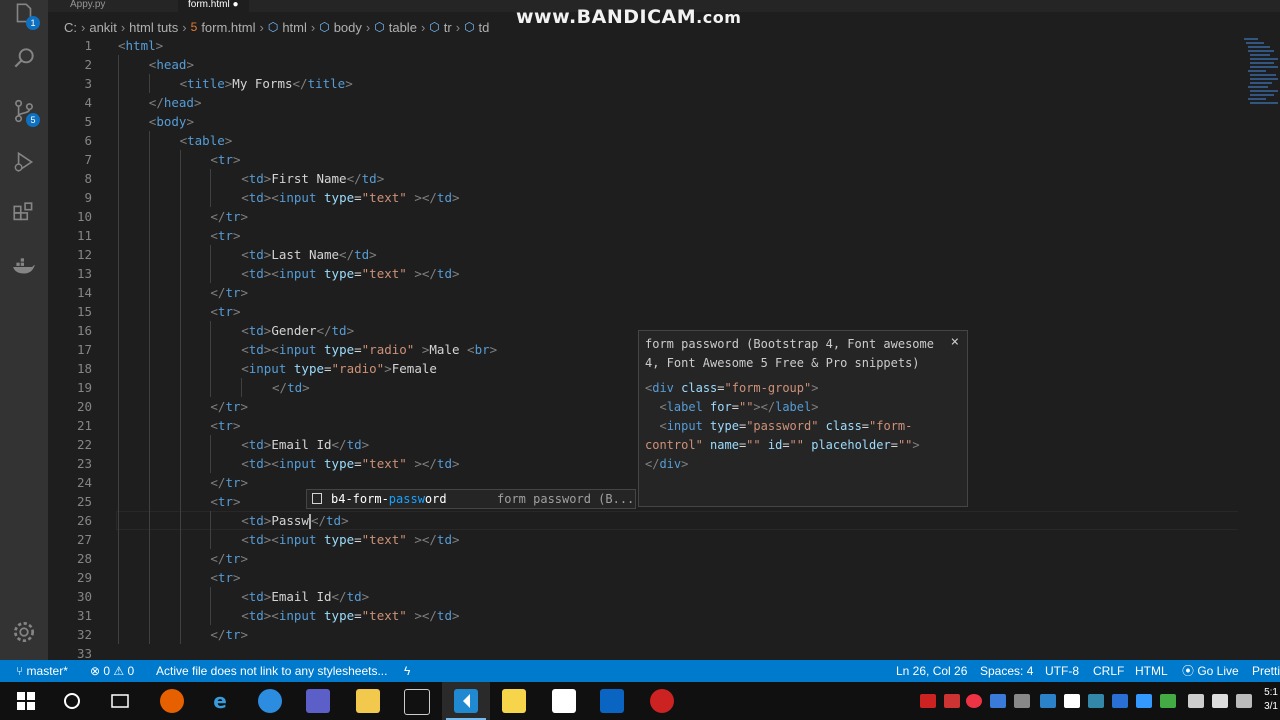 The width and height of the screenshot is (1280, 720). What do you see at coordinates (643, 615) in the screenshot?
I see `code-line: 31 <td><input type="text" ></td>` at bounding box center [643, 615].